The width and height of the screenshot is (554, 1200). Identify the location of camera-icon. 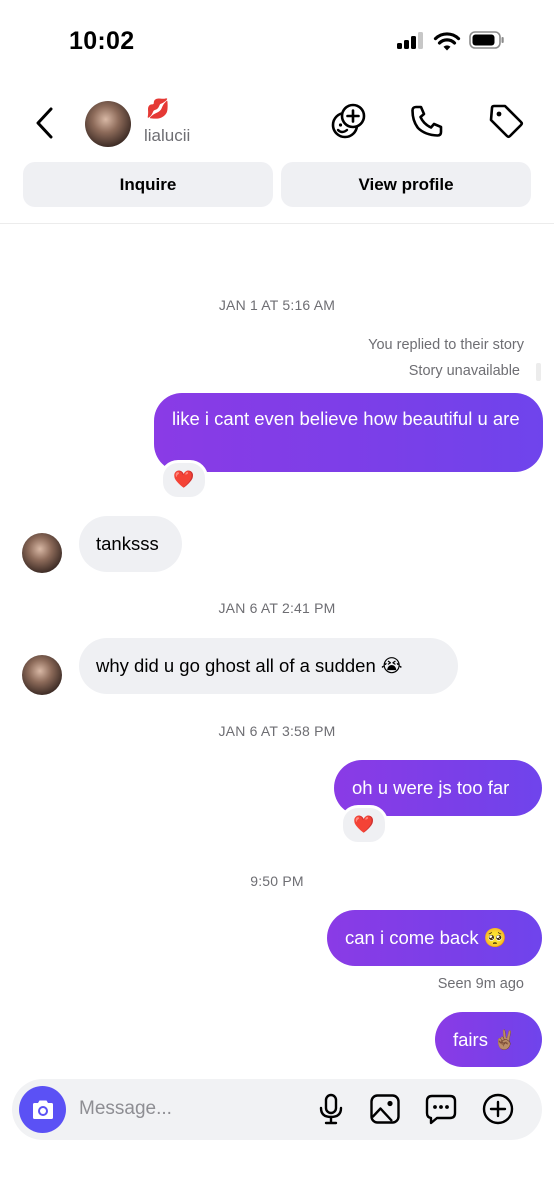
(42, 1109).